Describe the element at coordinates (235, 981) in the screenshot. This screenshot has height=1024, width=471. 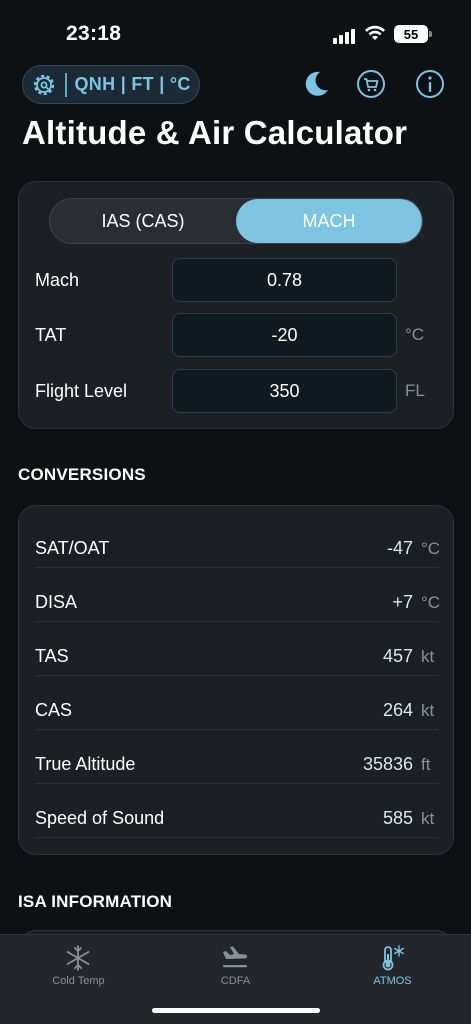
I see `tab-label: CDFA` at that location.